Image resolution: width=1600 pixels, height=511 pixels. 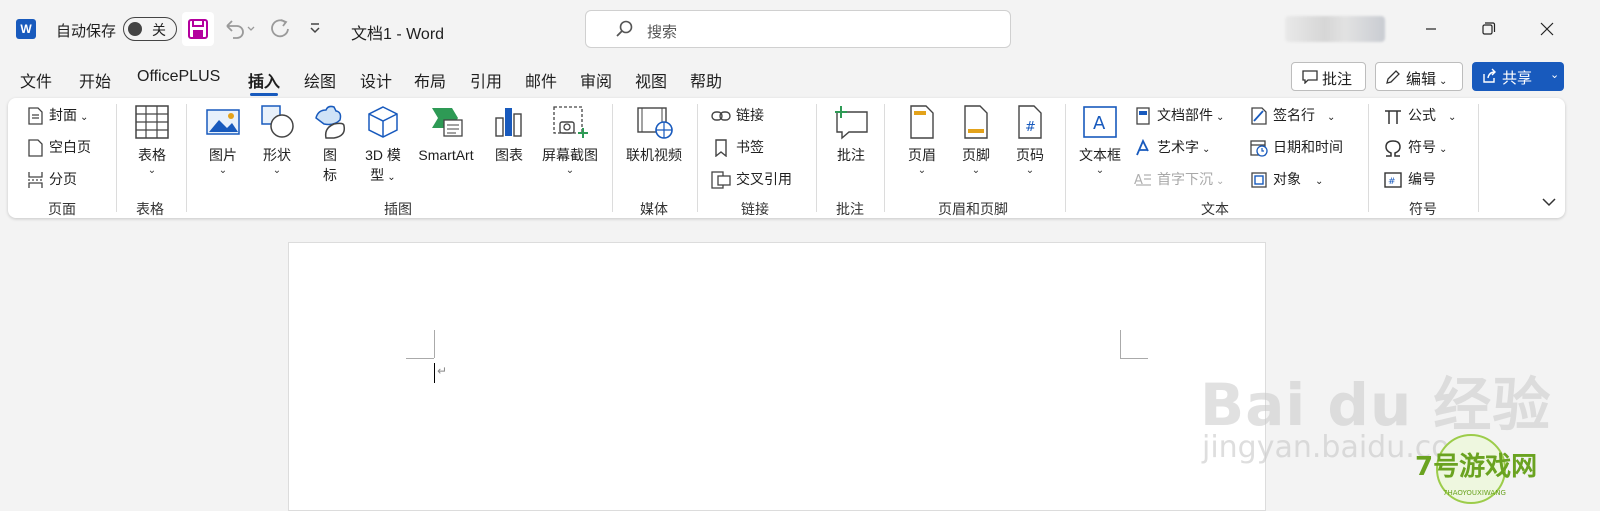 I want to click on online-video-icon, so click(x=655, y=123).